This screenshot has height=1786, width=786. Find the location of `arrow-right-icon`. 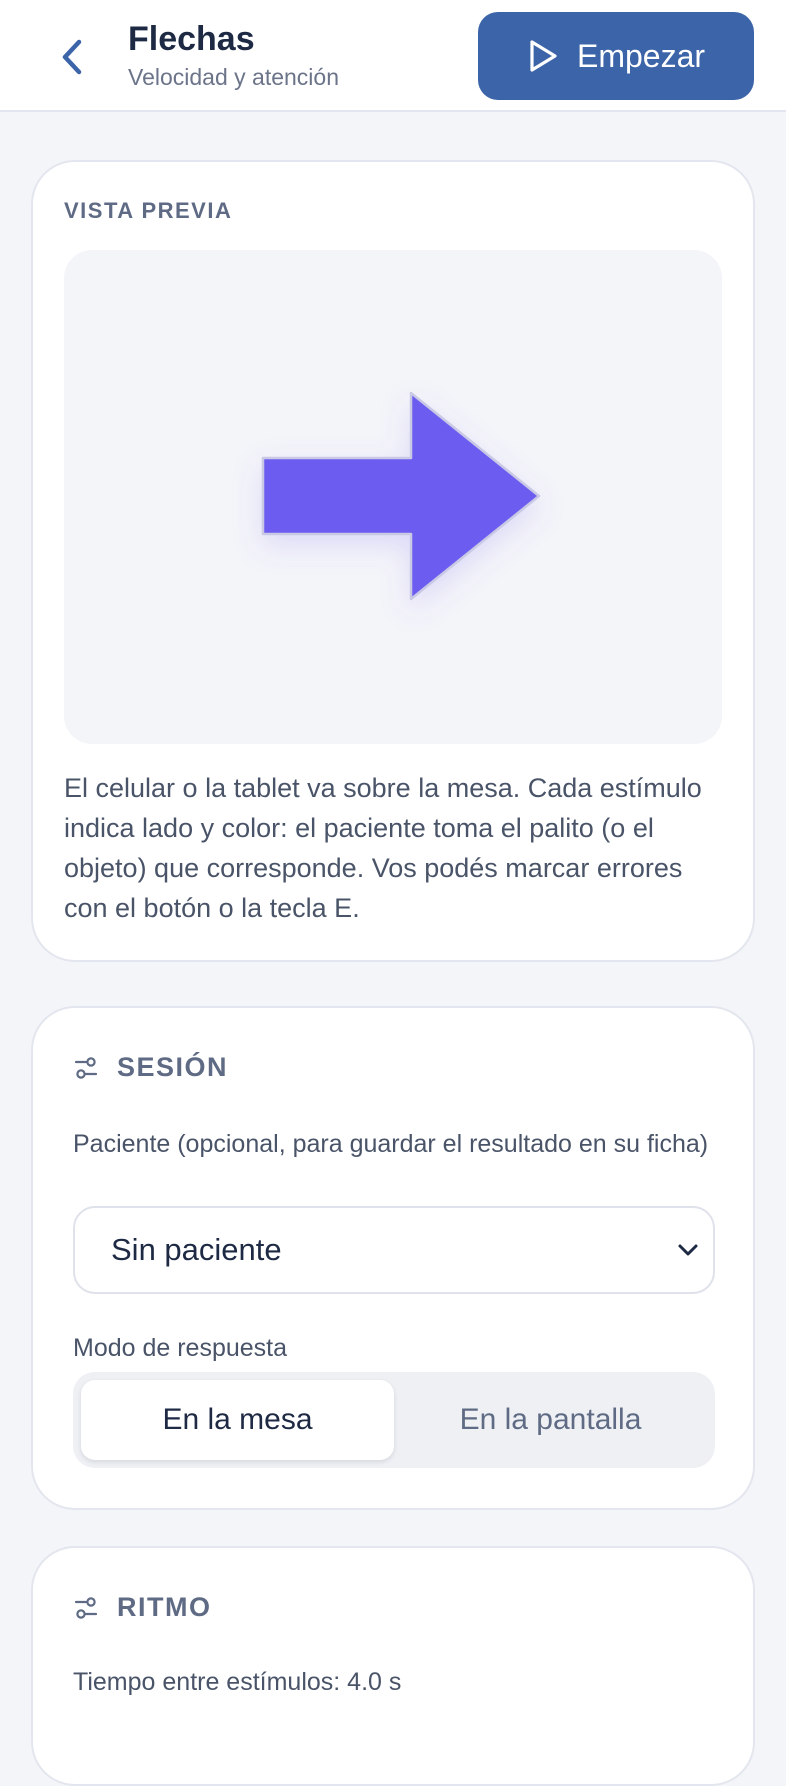

arrow-right-icon is located at coordinates (401, 496).